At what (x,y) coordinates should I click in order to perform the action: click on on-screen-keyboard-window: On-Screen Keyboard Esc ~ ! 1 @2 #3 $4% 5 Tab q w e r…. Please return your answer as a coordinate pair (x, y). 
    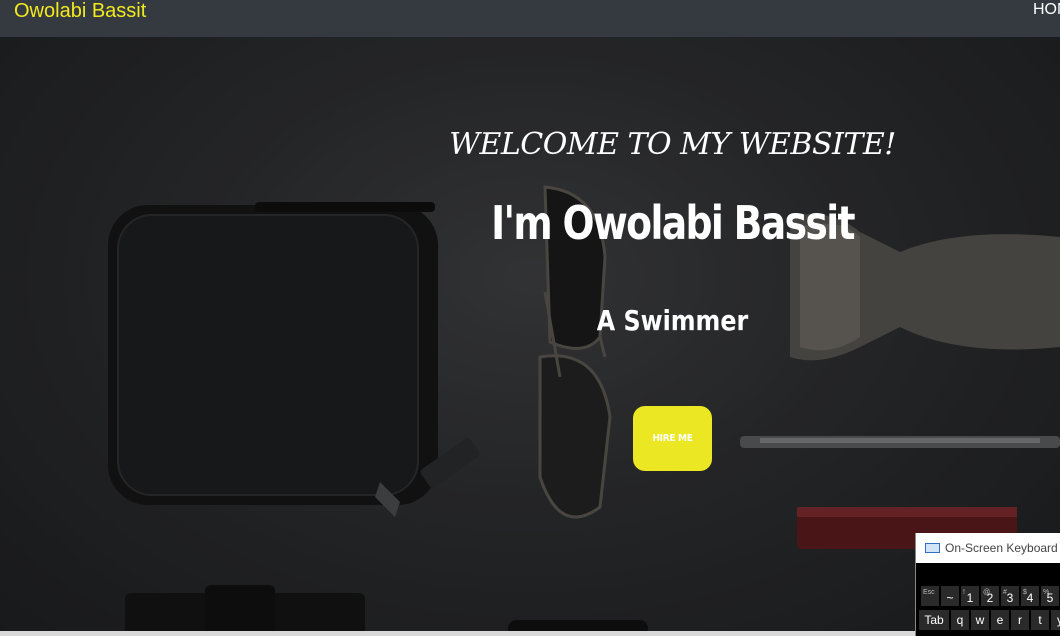
    Looking at the image, I should click on (987, 584).